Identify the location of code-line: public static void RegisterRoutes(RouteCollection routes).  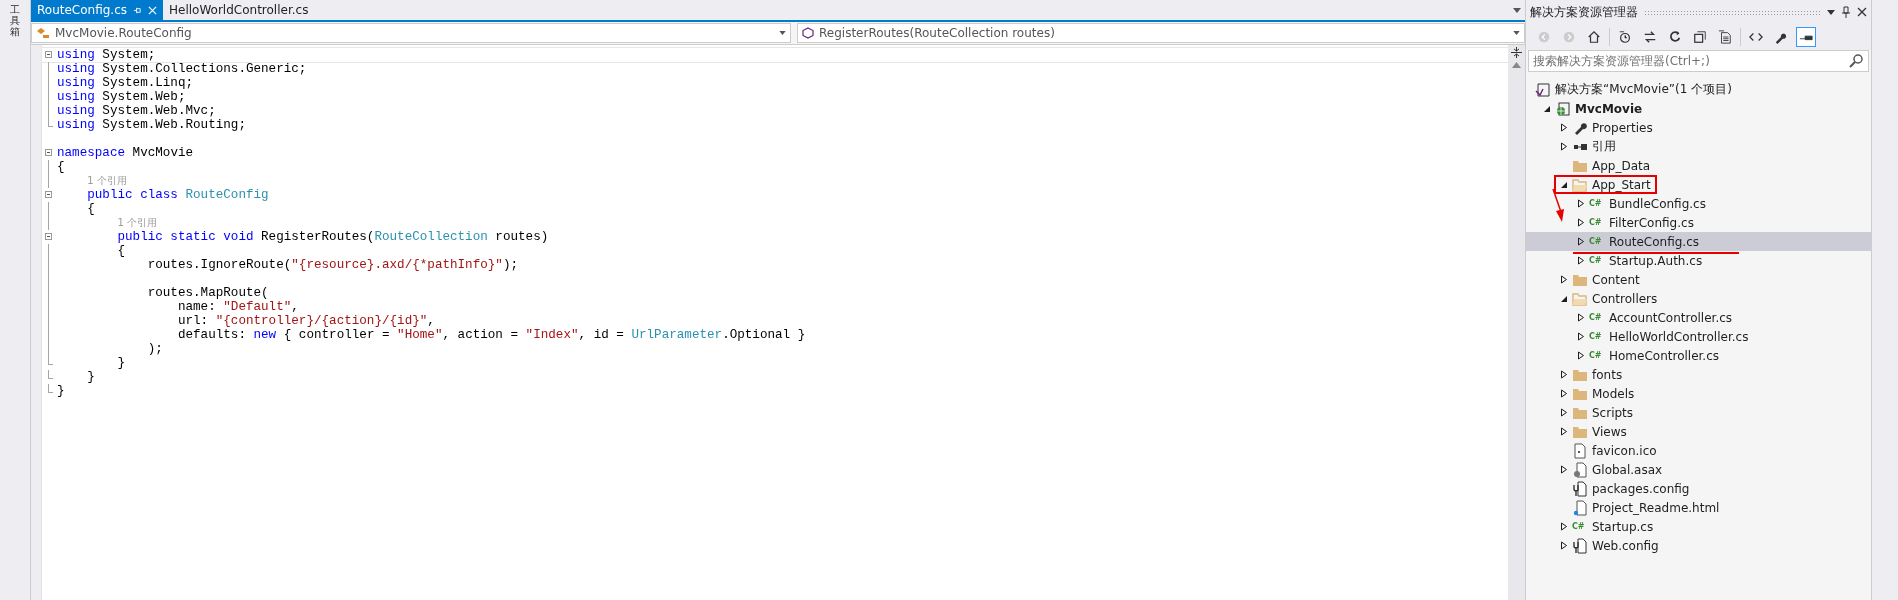
(332, 237).